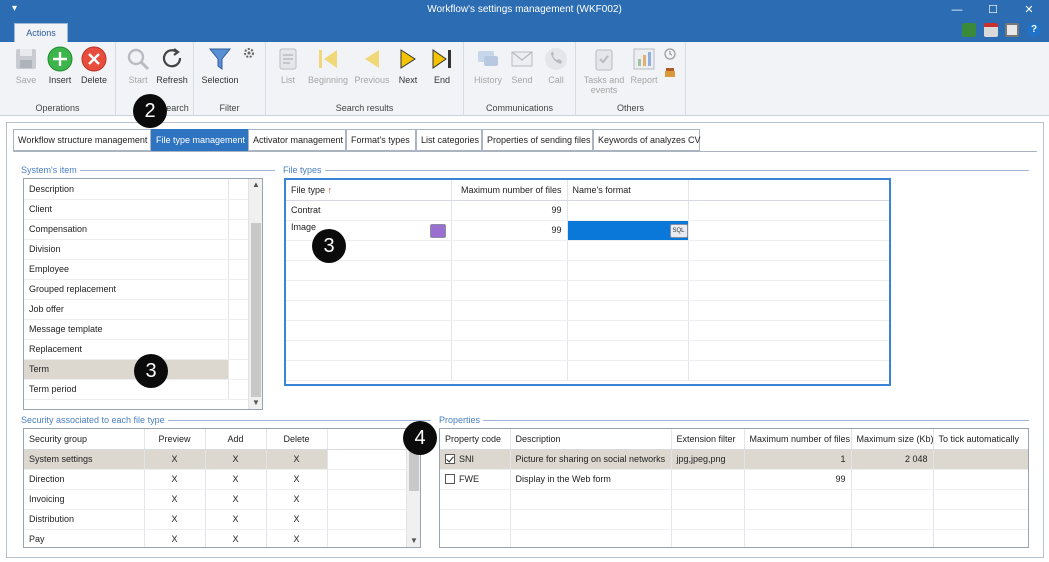  What do you see at coordinates (84, 459) in the screenshot?
I see `security-group-cell: System settings` at bounding box center [84, 459].